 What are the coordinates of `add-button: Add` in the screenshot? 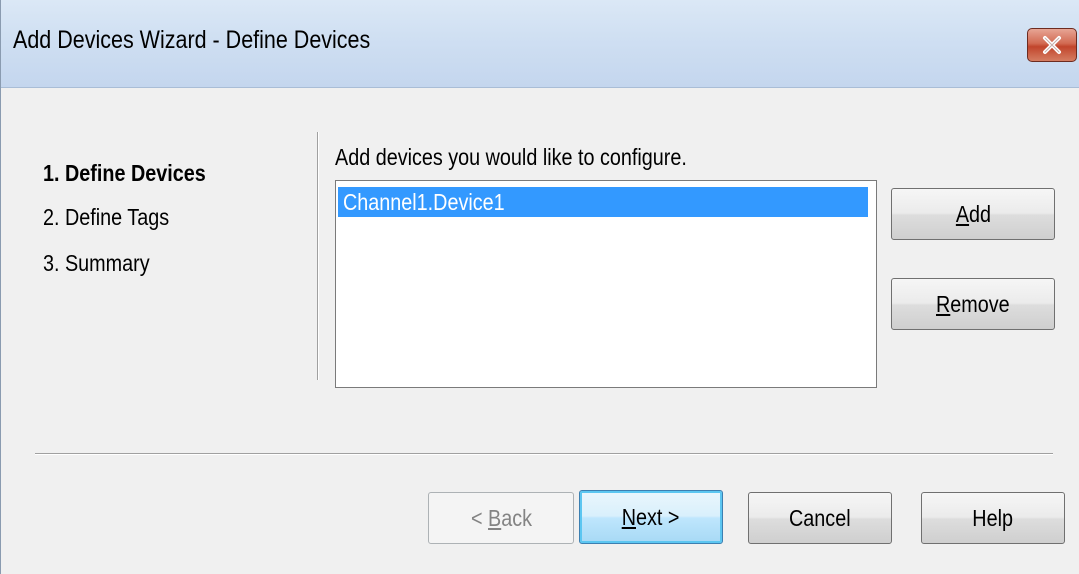 It's located at (973, 214).